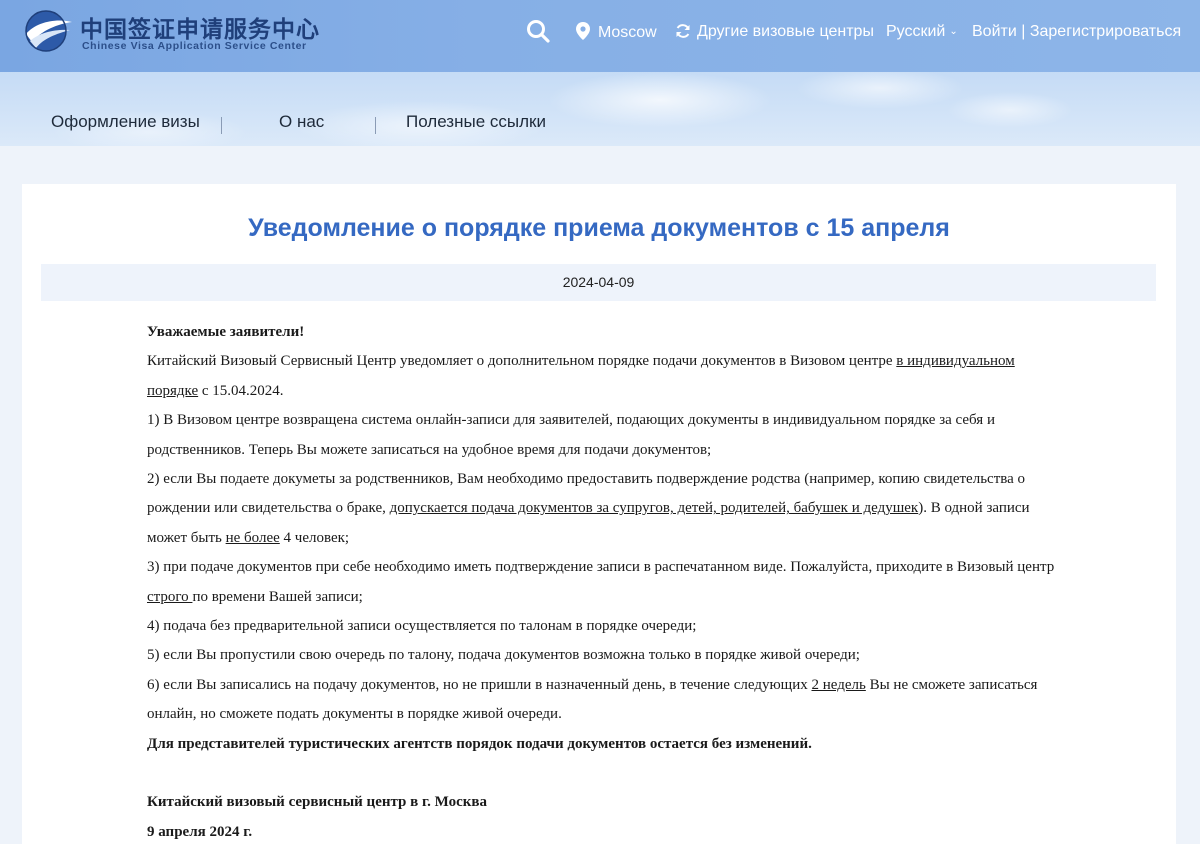  What do you see at coordinates (200, 831) in the screenshot?
I see `signature-date: 9 апреля 2024 г.` at bounding box center [200, 831].